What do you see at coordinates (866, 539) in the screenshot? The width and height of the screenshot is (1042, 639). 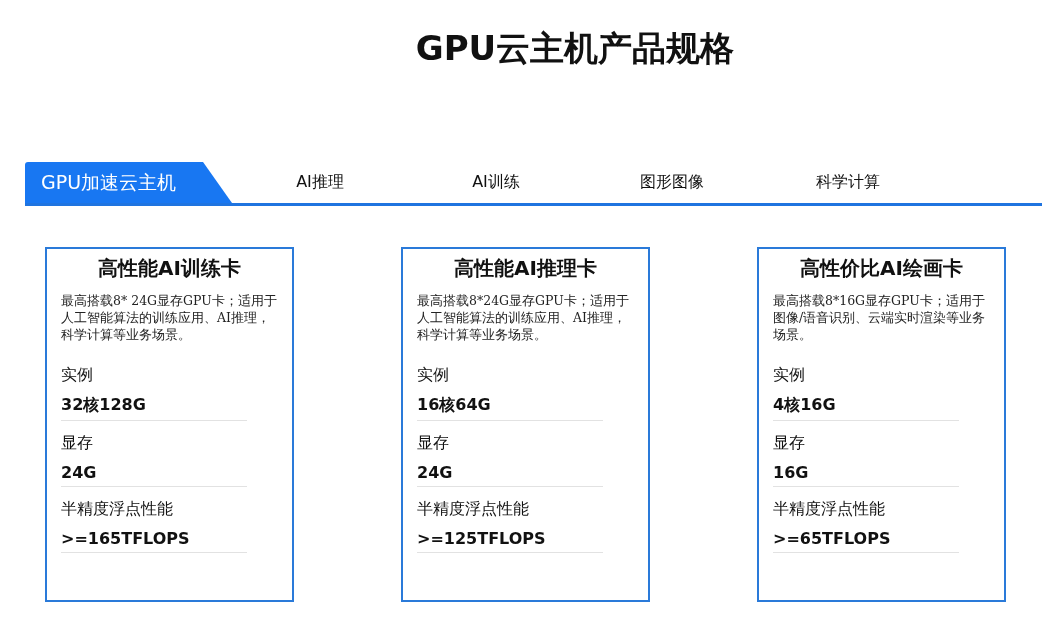 I see `spec-value: >=65TFLOPS` at bounding box center [866, 539].